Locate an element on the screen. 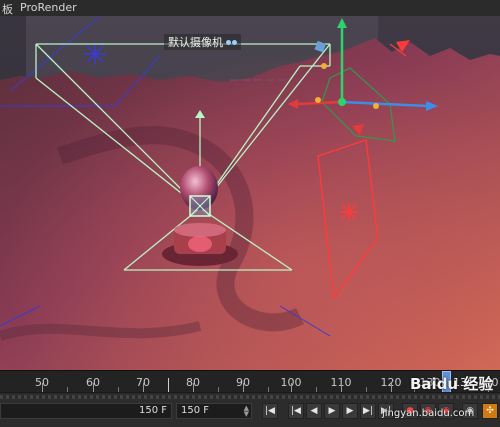 This screenshot has width=500, height=427. timeline-ruler: 50 60 70 80 90 100 110 120 130 140 131 is located at coordinates (250, 381).